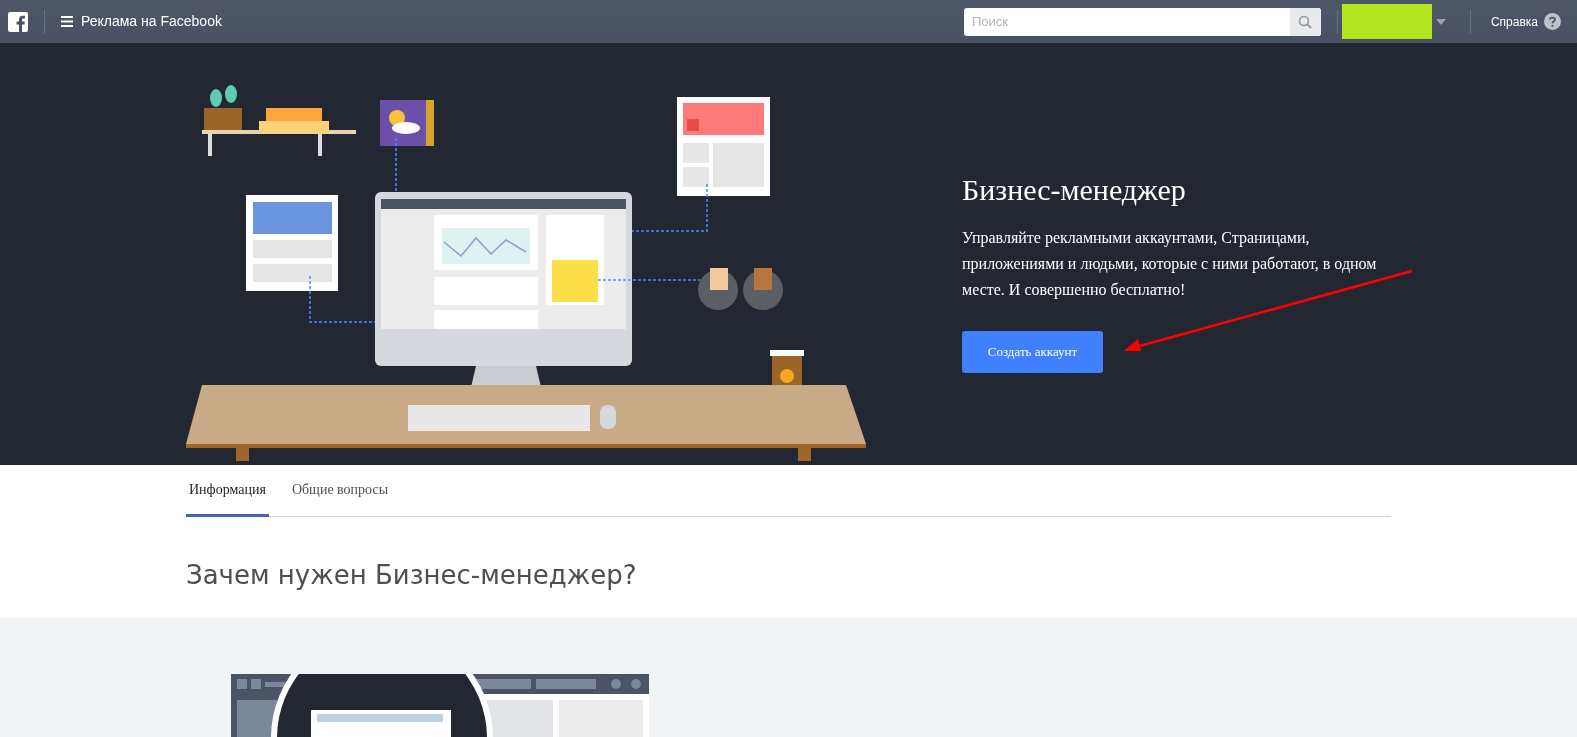 This screenshot has height=737, width=1577. I want to click on search-button, so click(1305, 21).